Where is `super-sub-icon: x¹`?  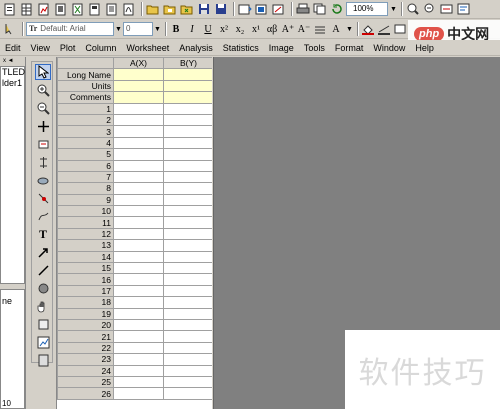
super-sub-icon: x¹ is located at coordinates (256, 29).